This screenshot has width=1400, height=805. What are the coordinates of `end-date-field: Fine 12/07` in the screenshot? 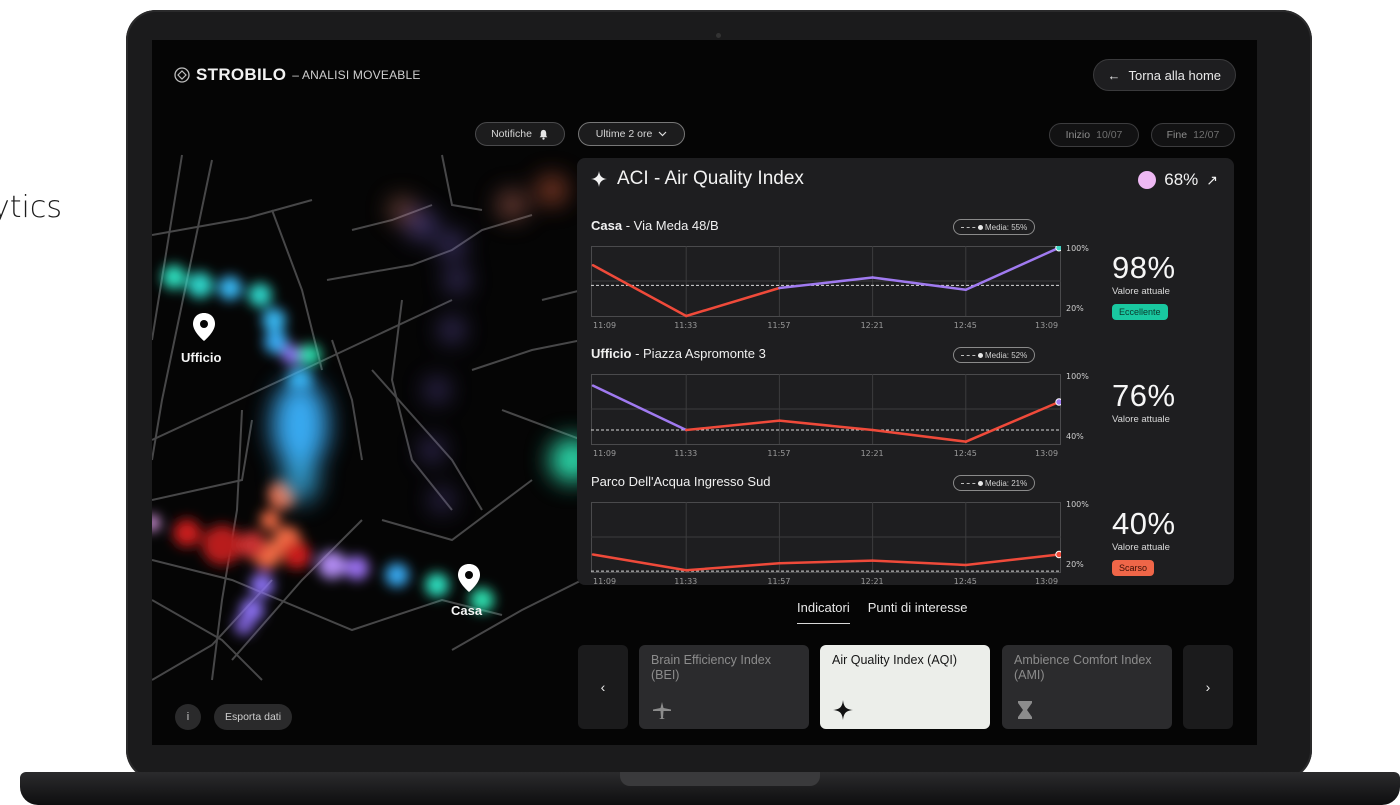 It's located at (1193, 135).